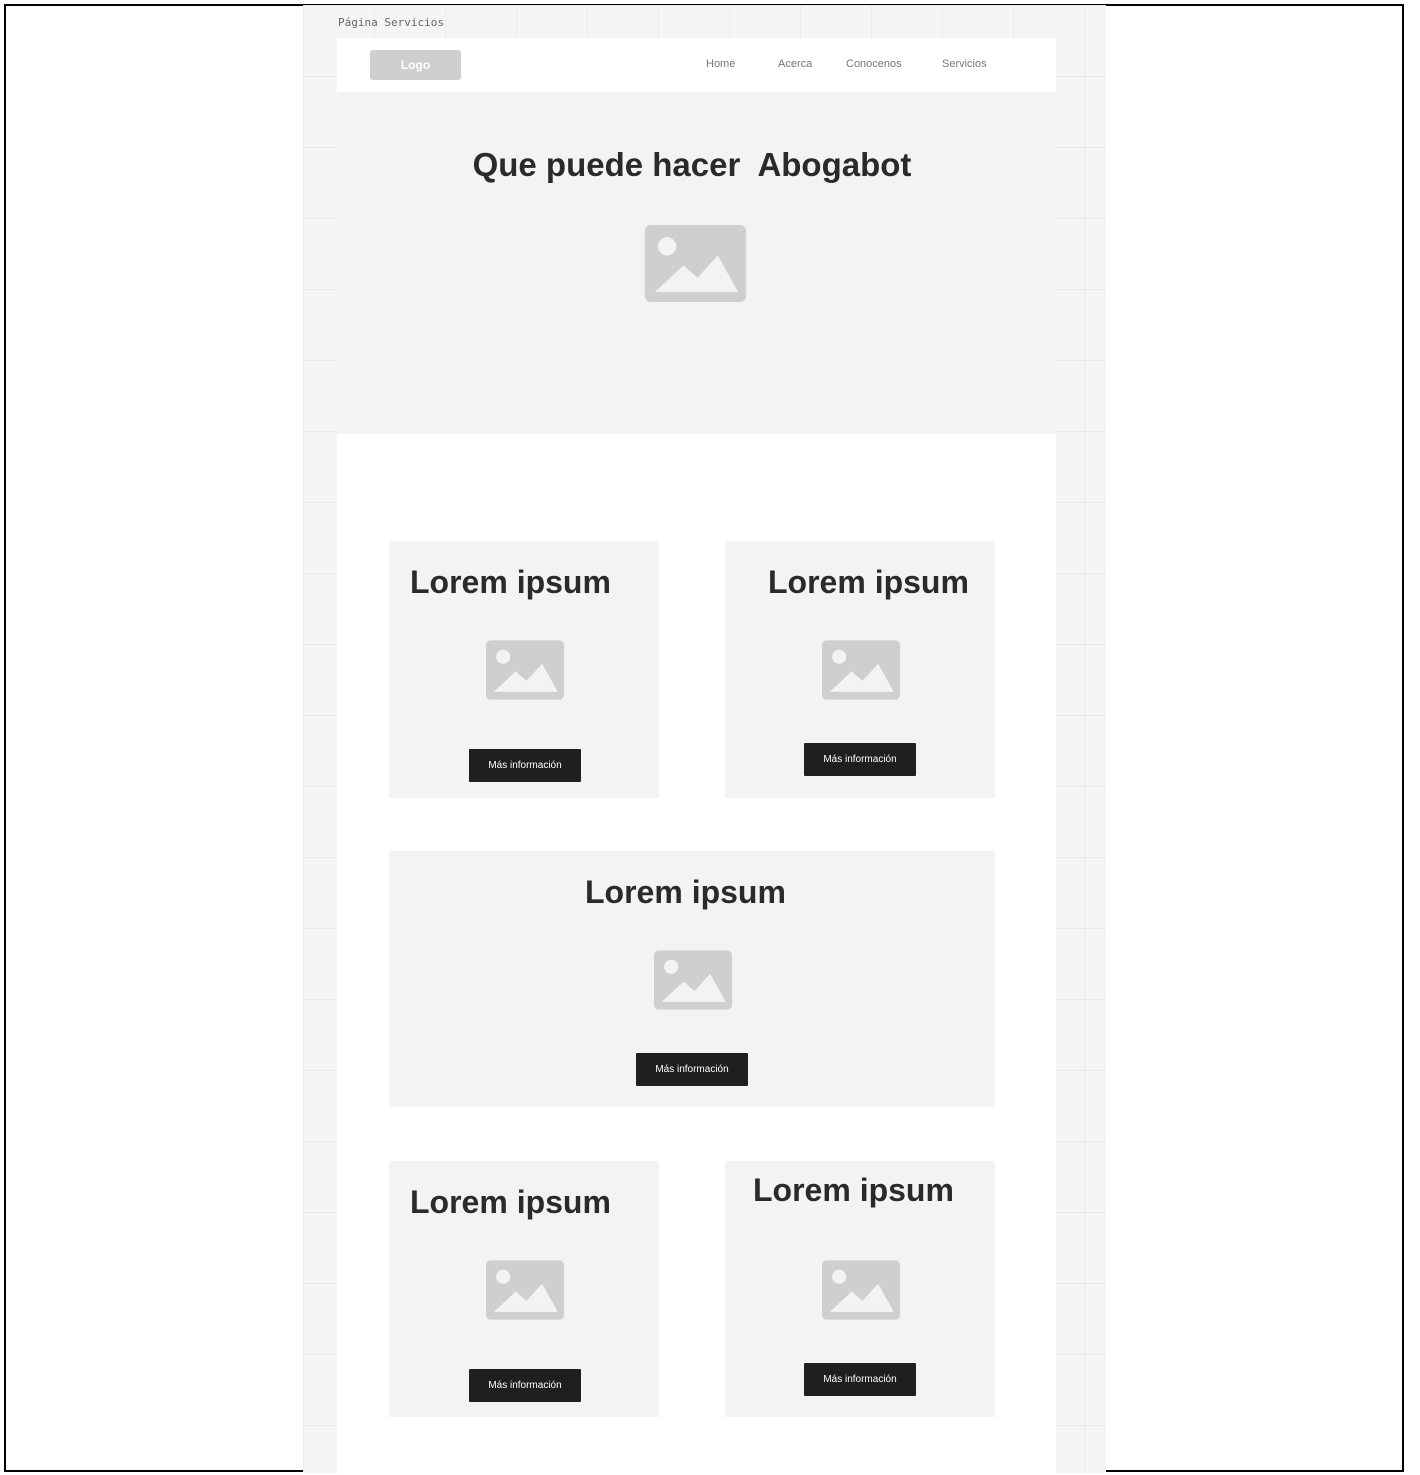 This screenshot has width=1420, height=1475. What do you see at coordinates (861, 670) in the screenshot?
I see `service-card-2-image-placeholder-icon` at bounding box center [861, 670].